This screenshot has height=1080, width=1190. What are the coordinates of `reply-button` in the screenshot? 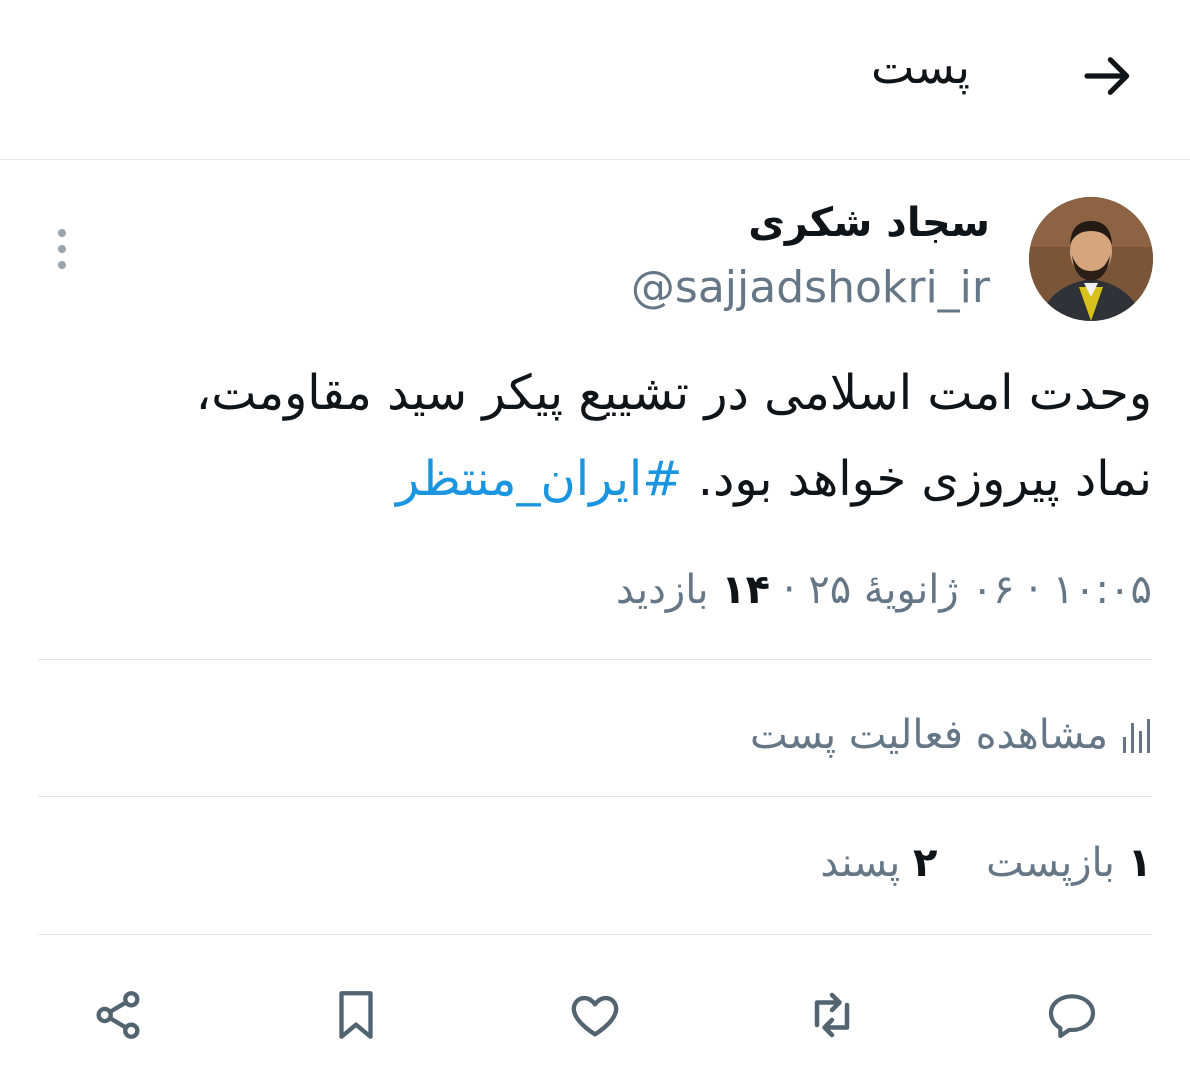 It's located at (1072, 1015).